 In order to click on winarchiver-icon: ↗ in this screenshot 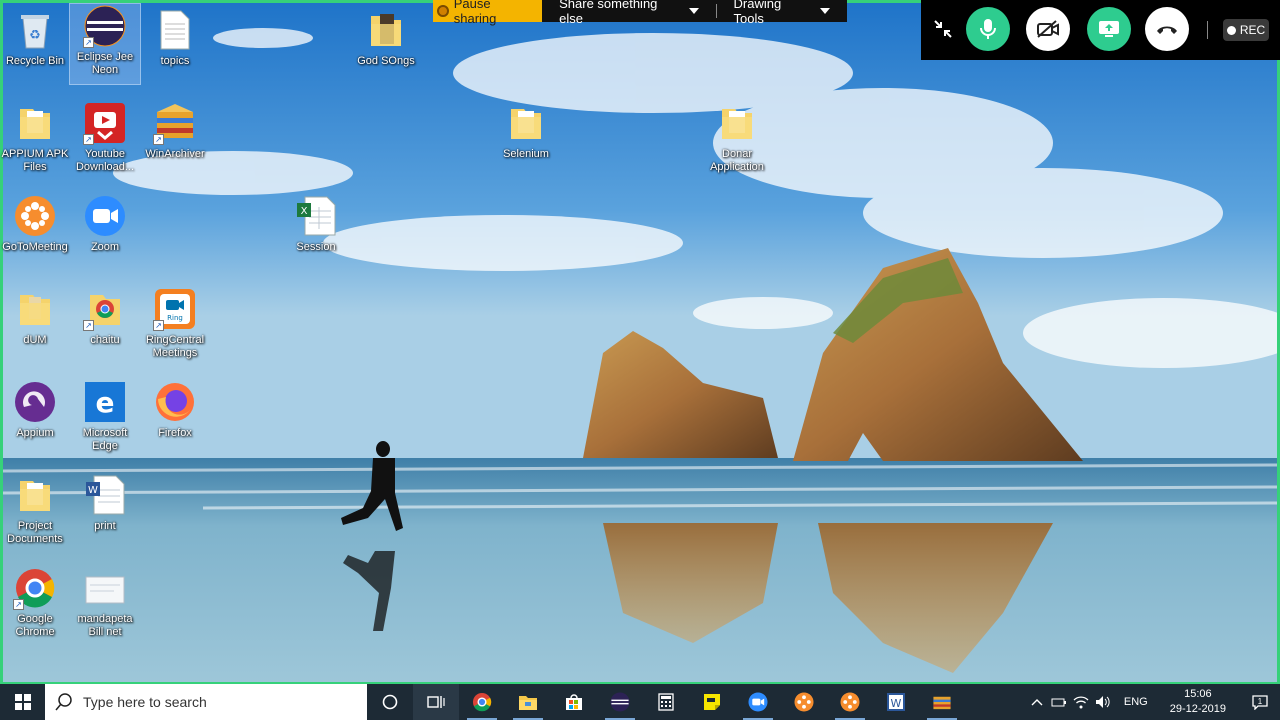, I will do `click(175, 123)`.